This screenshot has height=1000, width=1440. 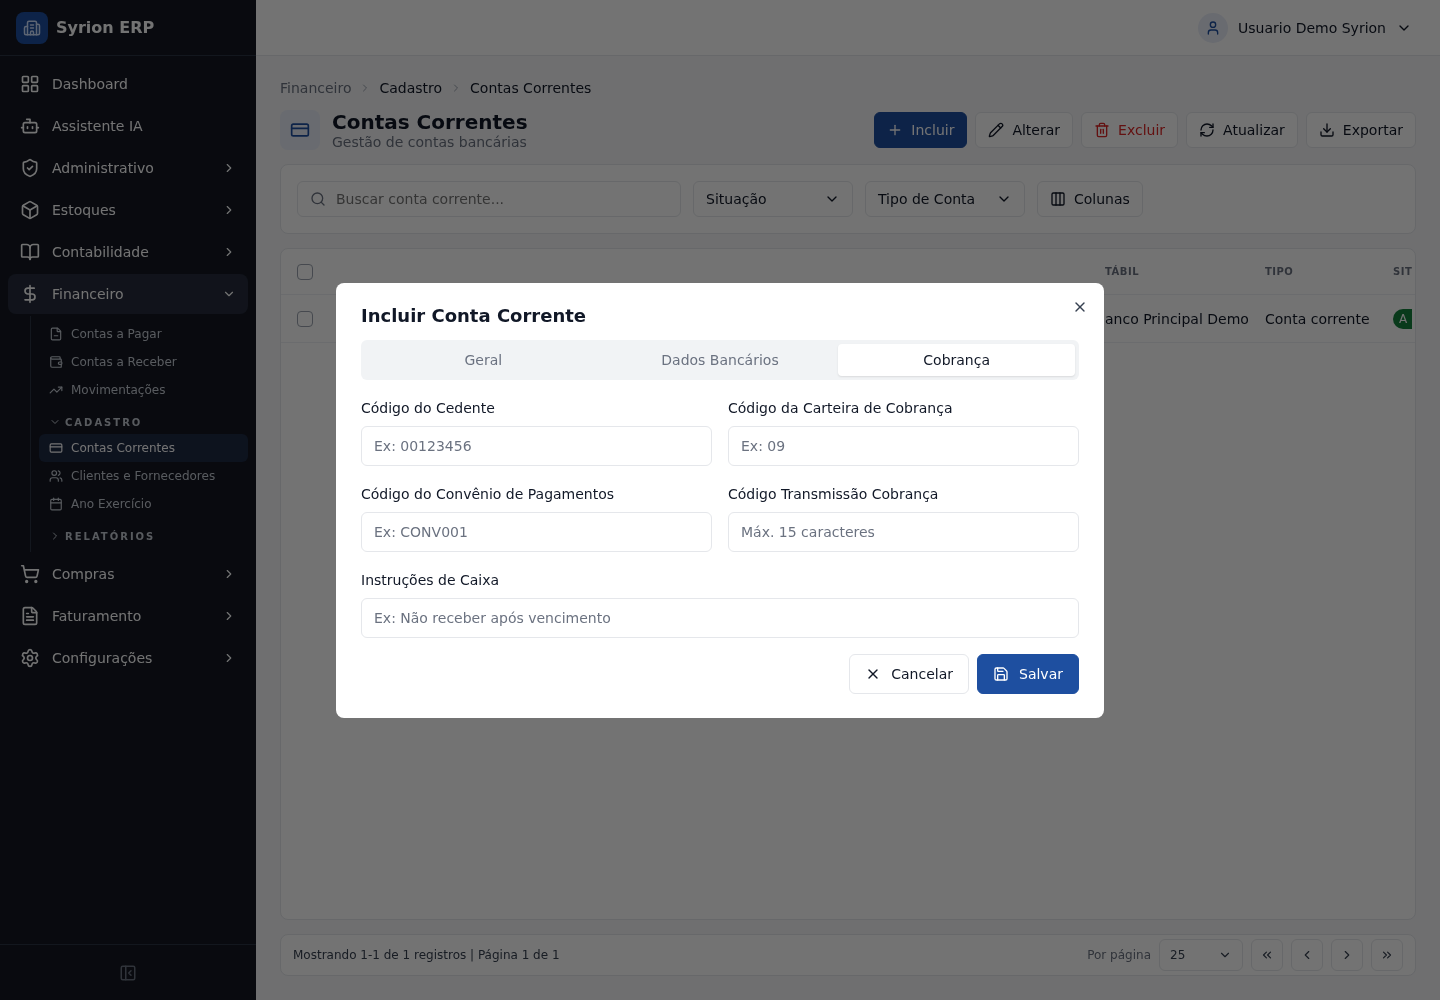 What do you see at coordinates (1280, 271) in the screenshot?
I see `column-header: TIPO` at bounding box center [1280, 271].